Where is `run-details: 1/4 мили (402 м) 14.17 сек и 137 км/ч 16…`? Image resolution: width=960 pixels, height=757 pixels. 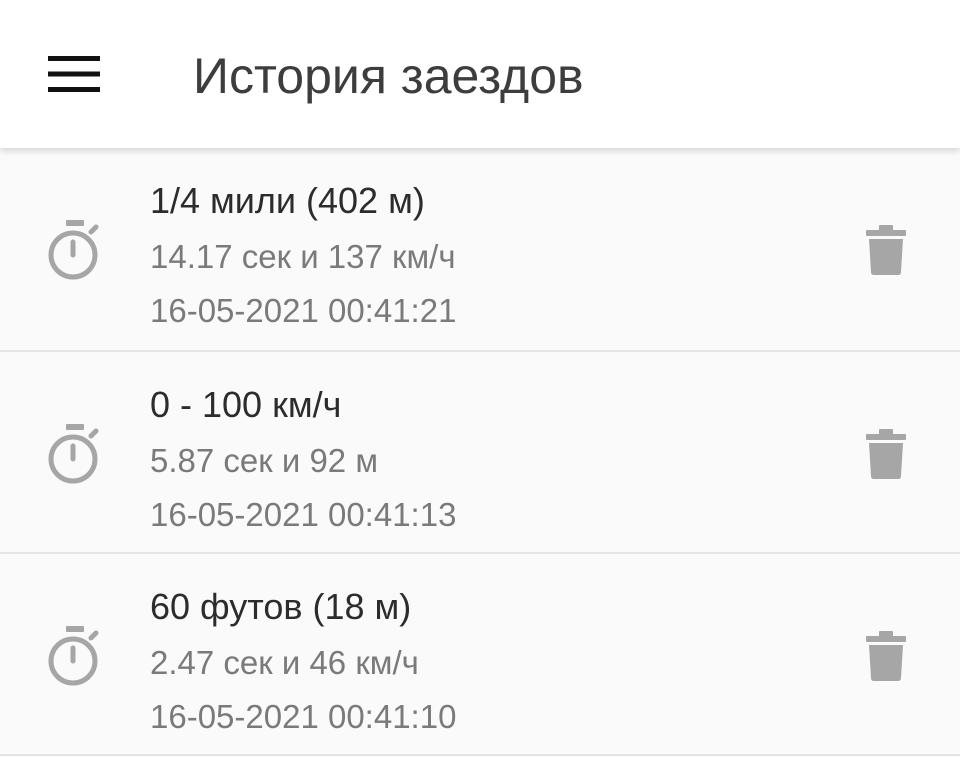 run-details: 1/4 мили (402 м) 14.17 сек и 137 км/ч 16… is located at coordinates (303, 255).